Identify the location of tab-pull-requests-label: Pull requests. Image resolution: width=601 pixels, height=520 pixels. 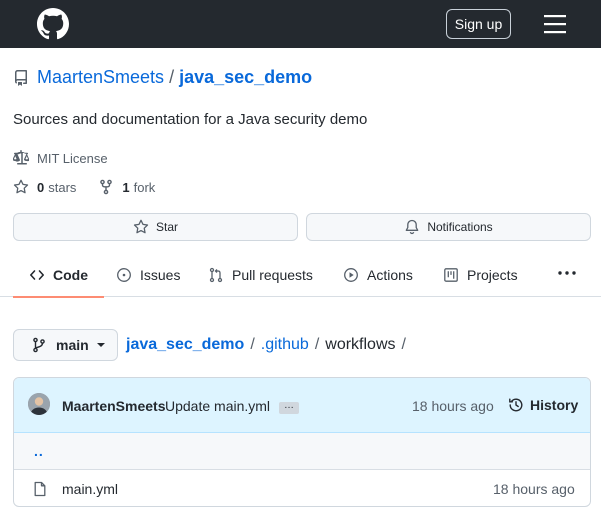
(272, 274).